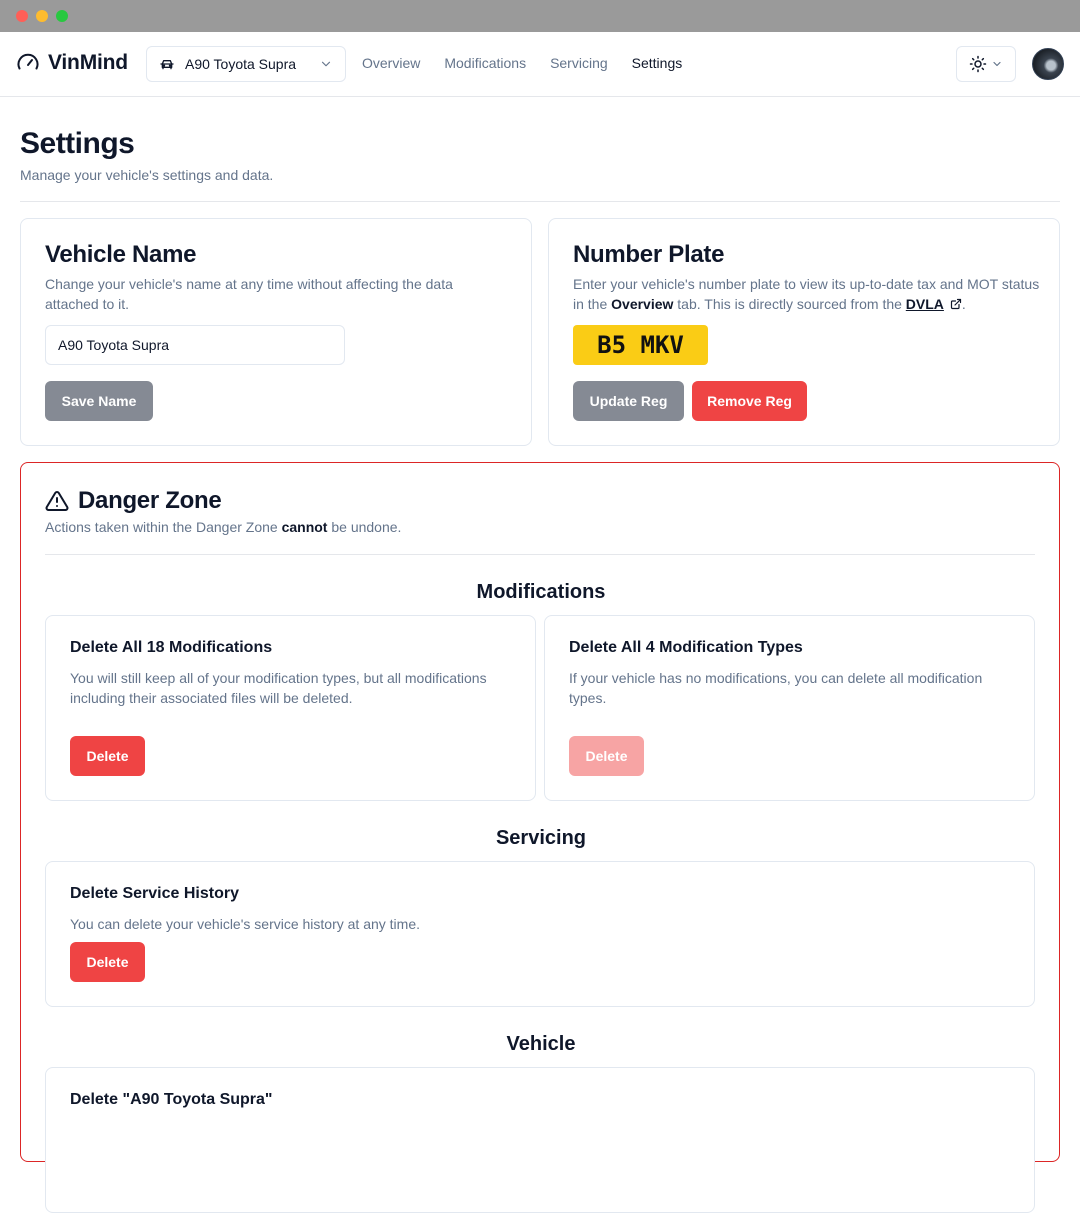 This screenshot has width=1080, height=1213. I want to click on delete-modification-types-button: Delete, so click(606, 756).